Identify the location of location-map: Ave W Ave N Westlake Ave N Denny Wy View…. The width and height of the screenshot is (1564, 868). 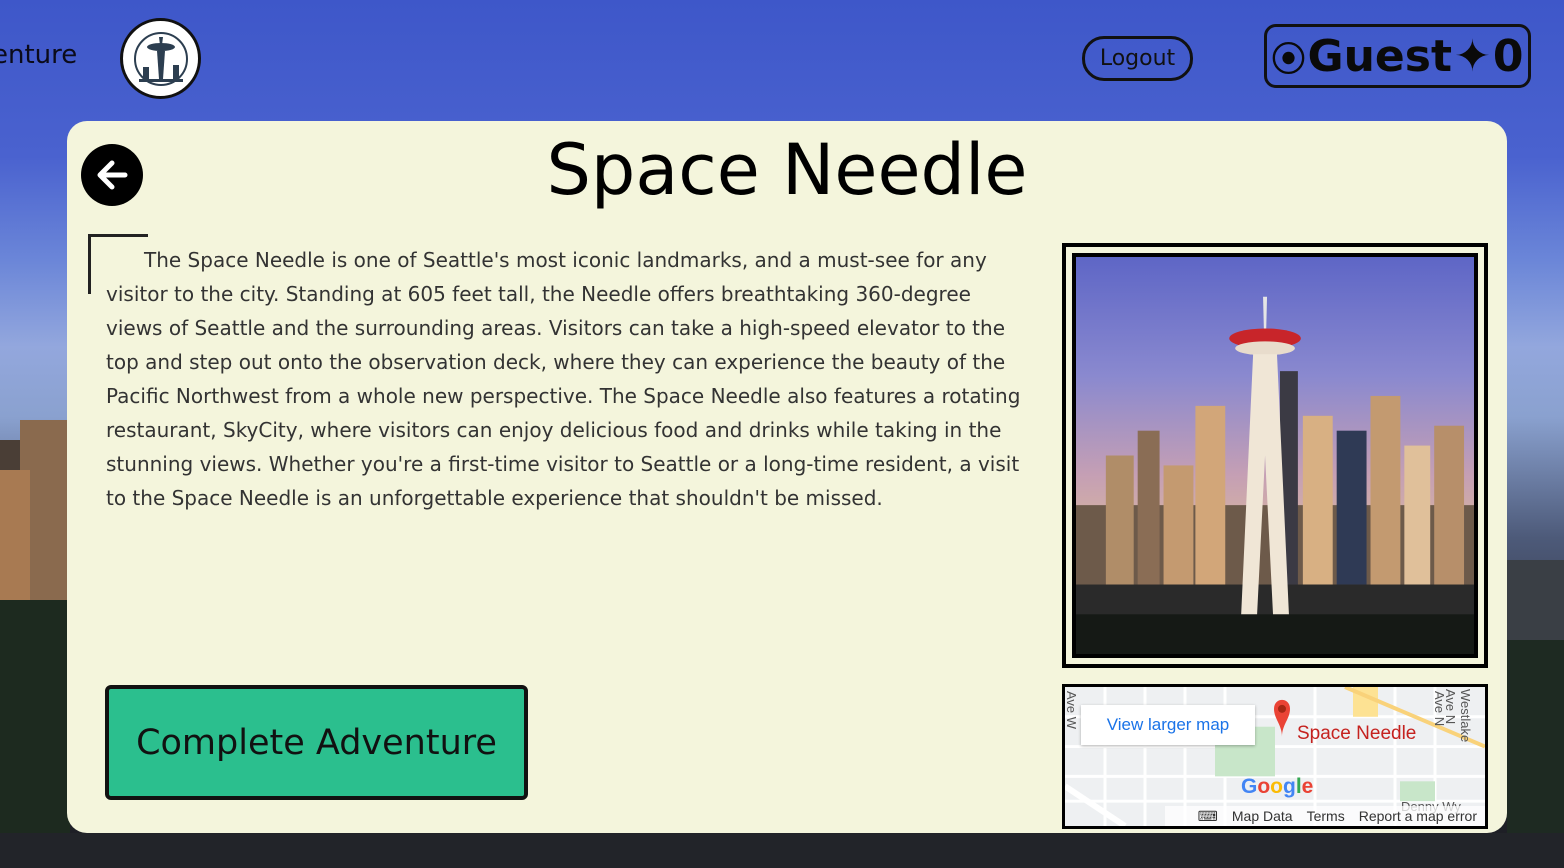
(1275, 756).